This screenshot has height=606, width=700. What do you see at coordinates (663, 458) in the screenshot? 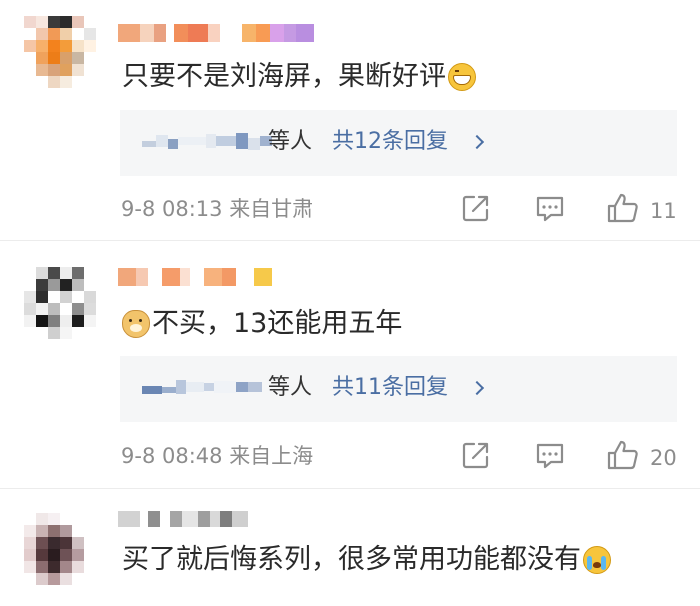
I see `like-count: 20` at bounding box center [663, 458].